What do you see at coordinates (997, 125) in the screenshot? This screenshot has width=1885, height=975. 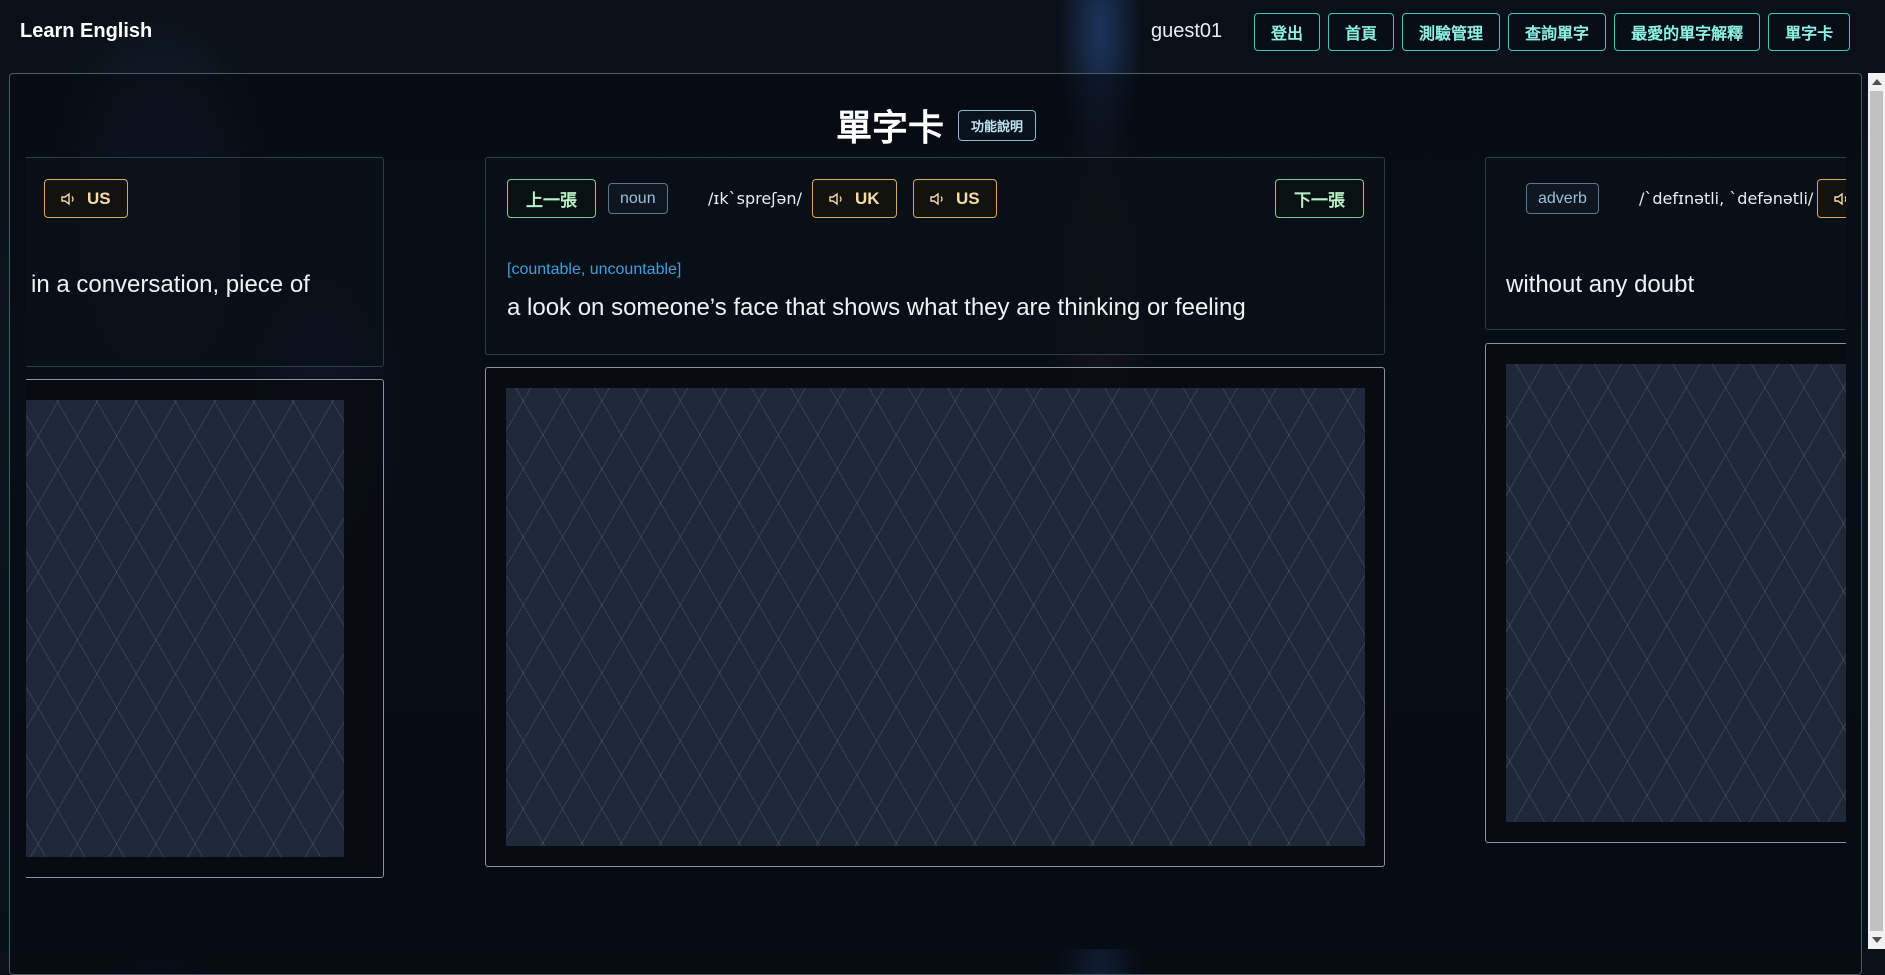 I see `help-button: 功能說明` at bounding box center [997, 125].